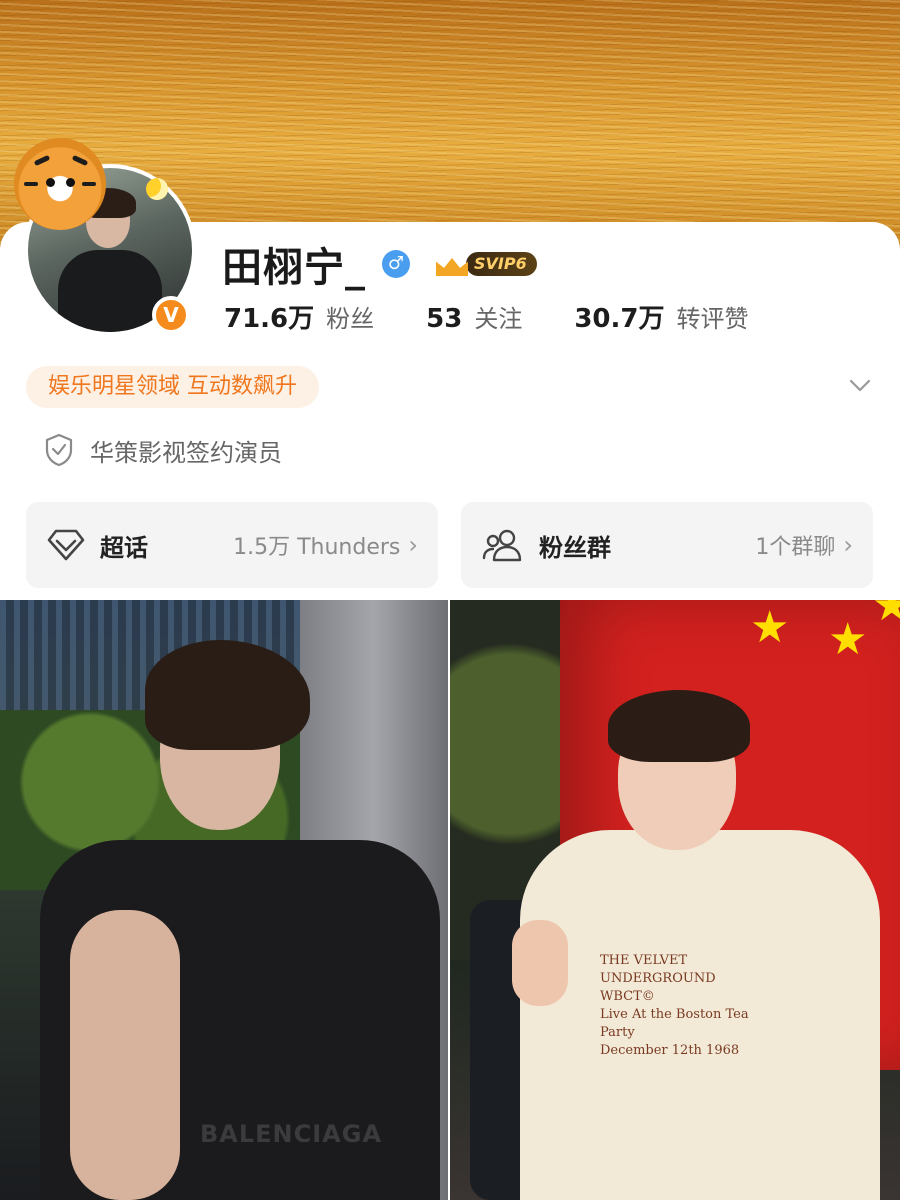 Image resolution: width=900 pixels, height=1200 pixels. I want to click on fan-group-button: 粉丝群 1个群聊 ›, so click(667, 545).